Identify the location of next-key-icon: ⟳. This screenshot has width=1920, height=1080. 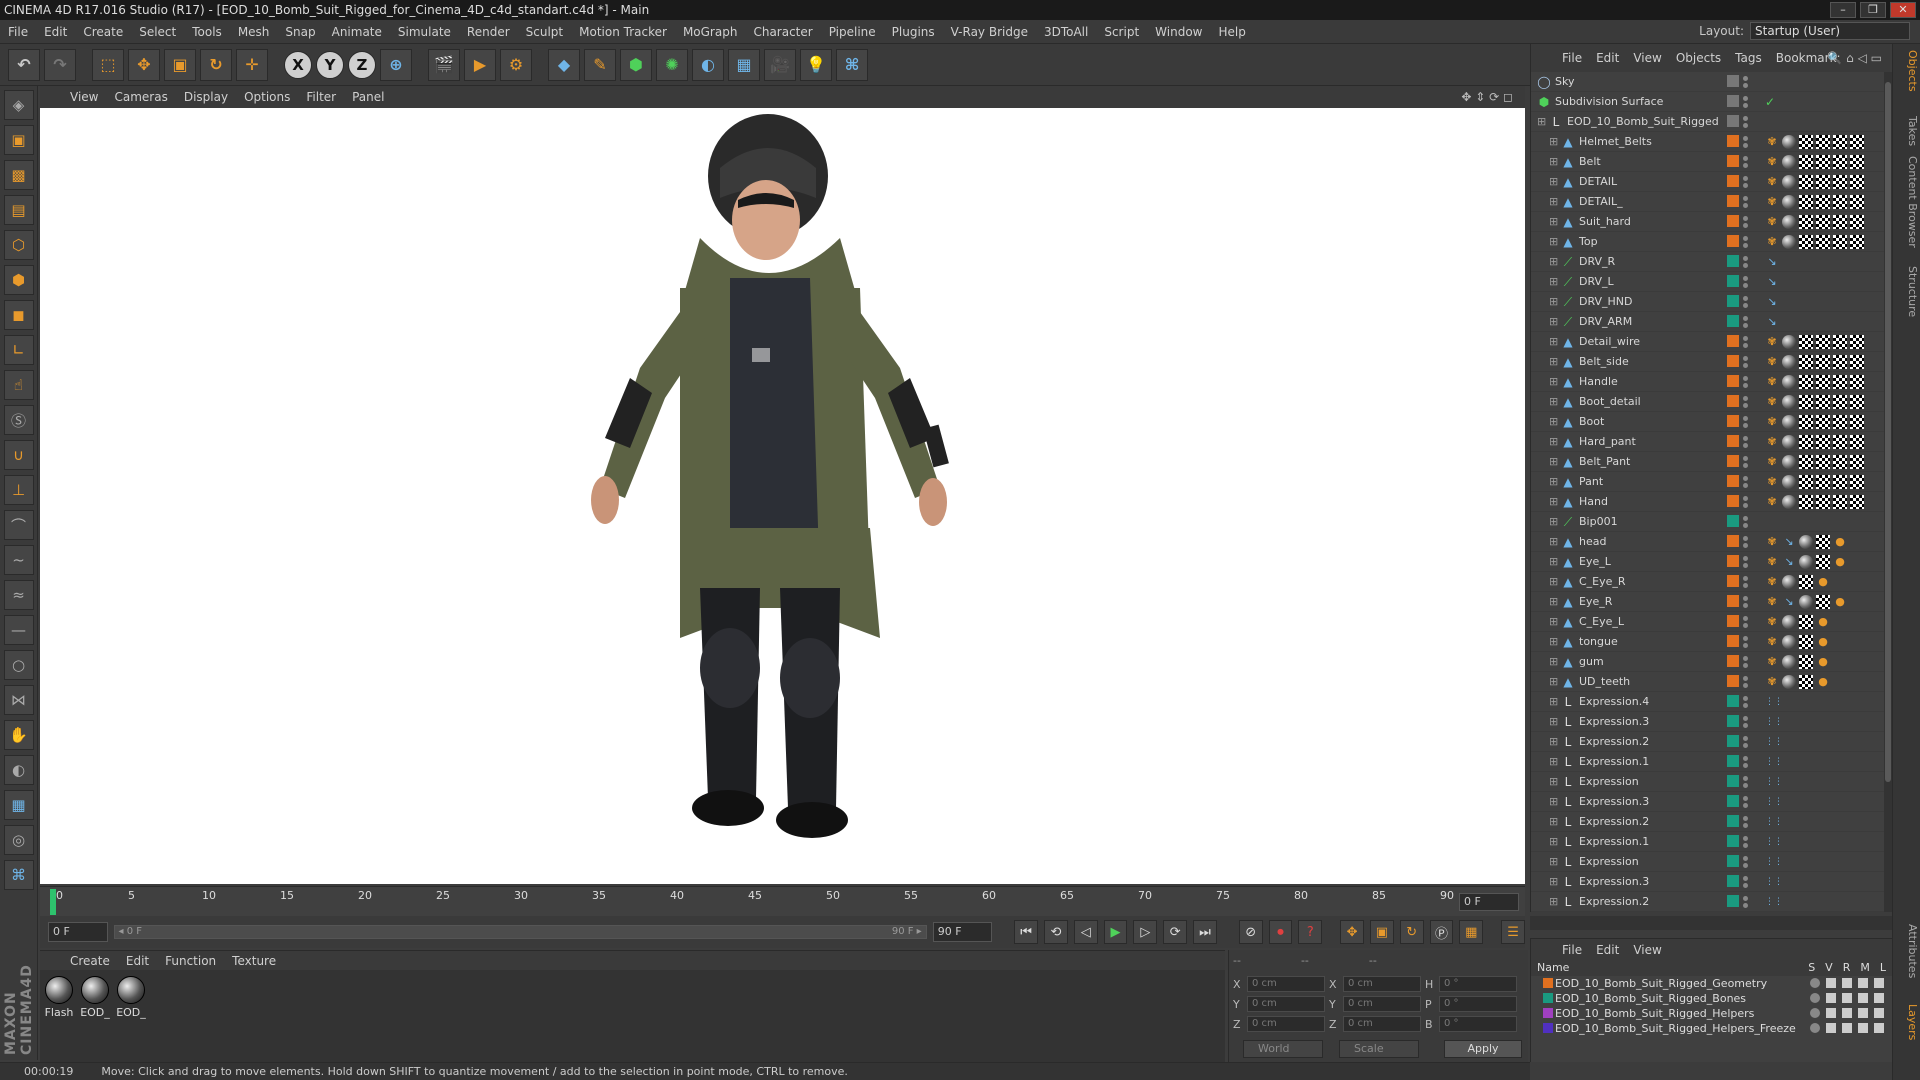
(1175, 932).